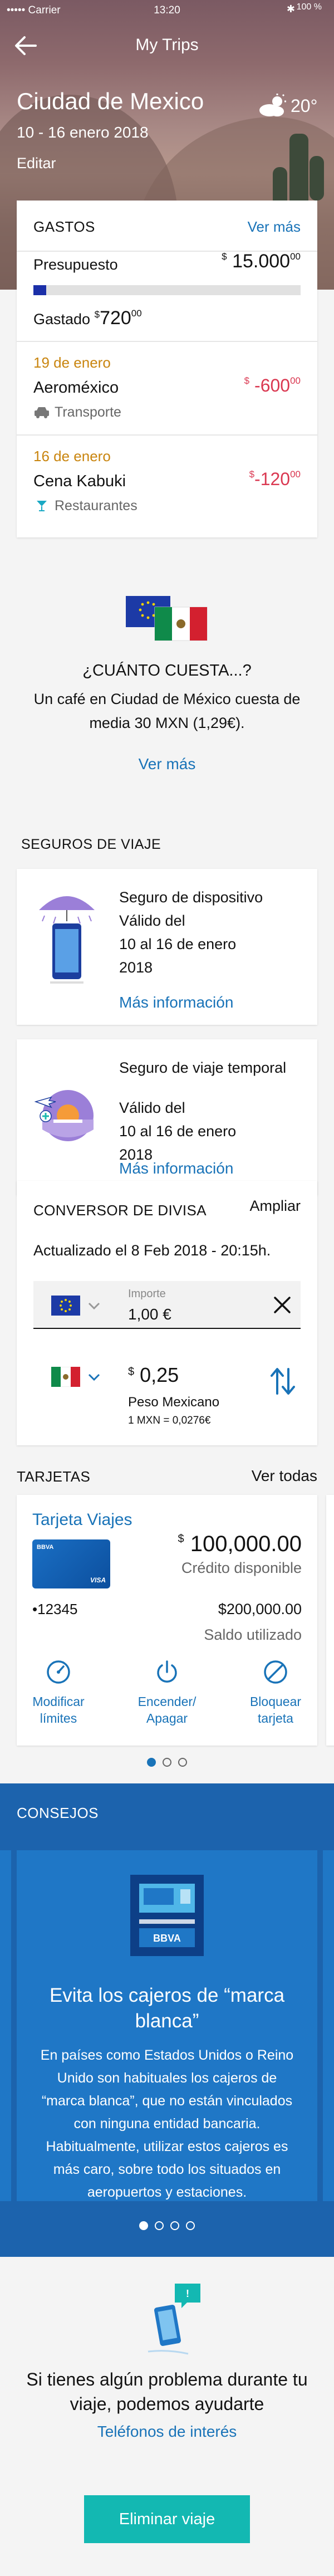  What do you see at coordinates (275, 1672) in the screenshot?
I see `block-icon` at bounding box center [275, 1672].